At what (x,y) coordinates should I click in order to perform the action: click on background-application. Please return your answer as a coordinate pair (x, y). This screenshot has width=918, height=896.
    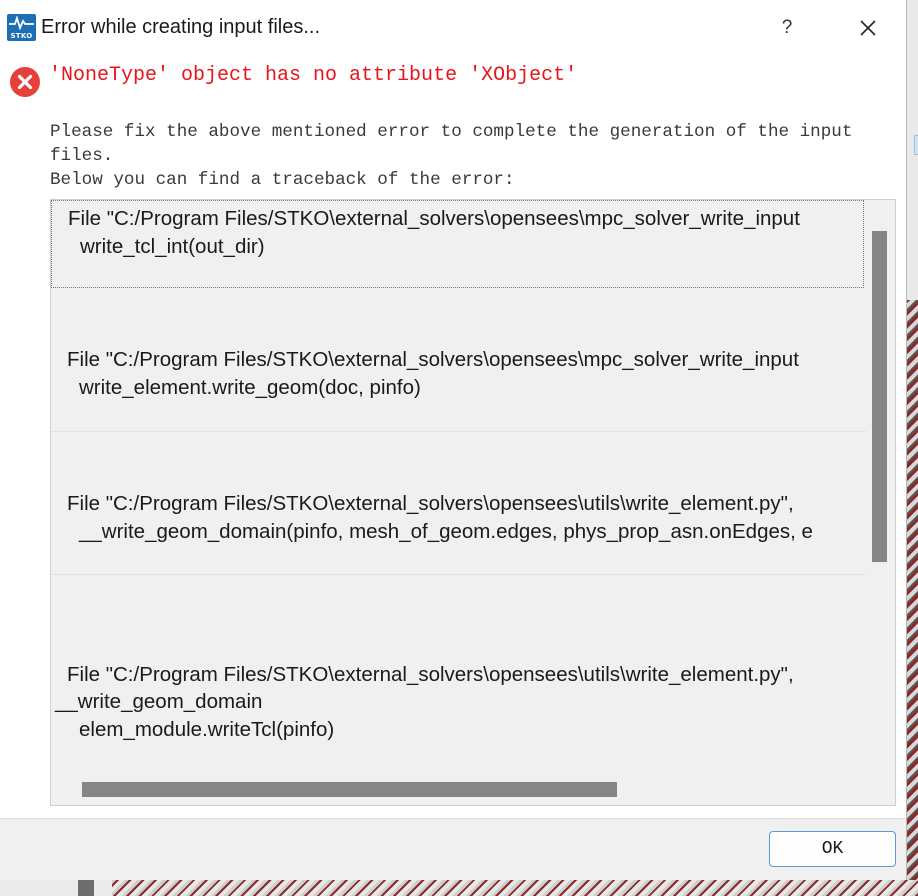
    Looking at the image, I should click on (912, 448).